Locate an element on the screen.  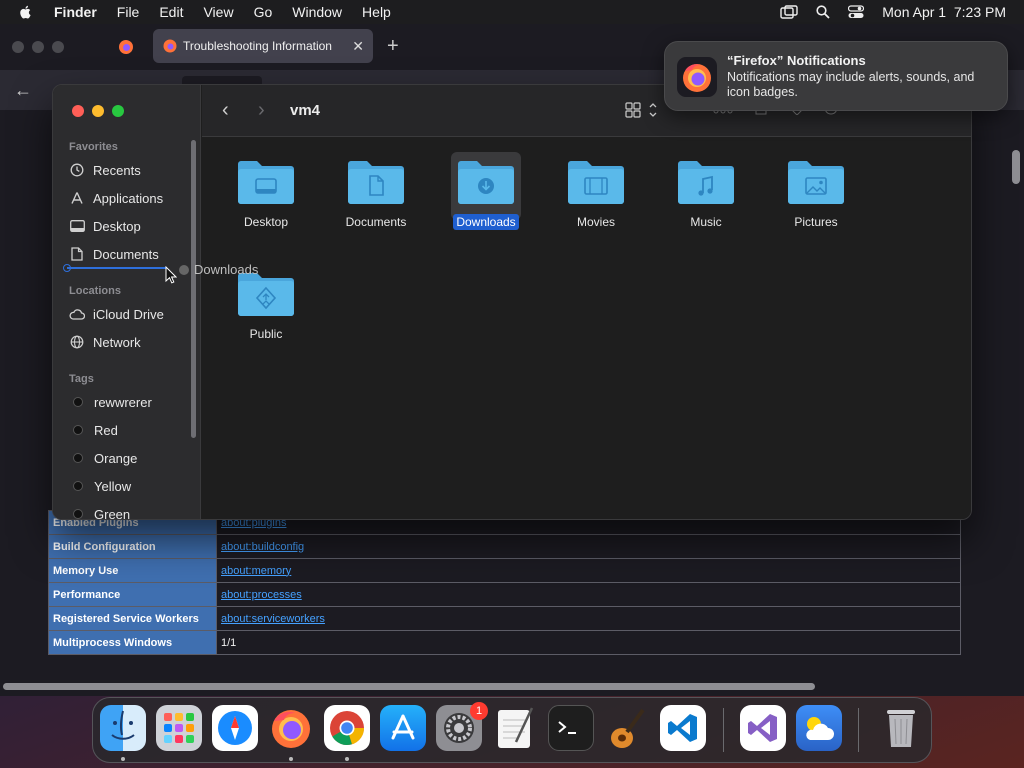
table-value: 1/1 is located at coordinates (588, 642).